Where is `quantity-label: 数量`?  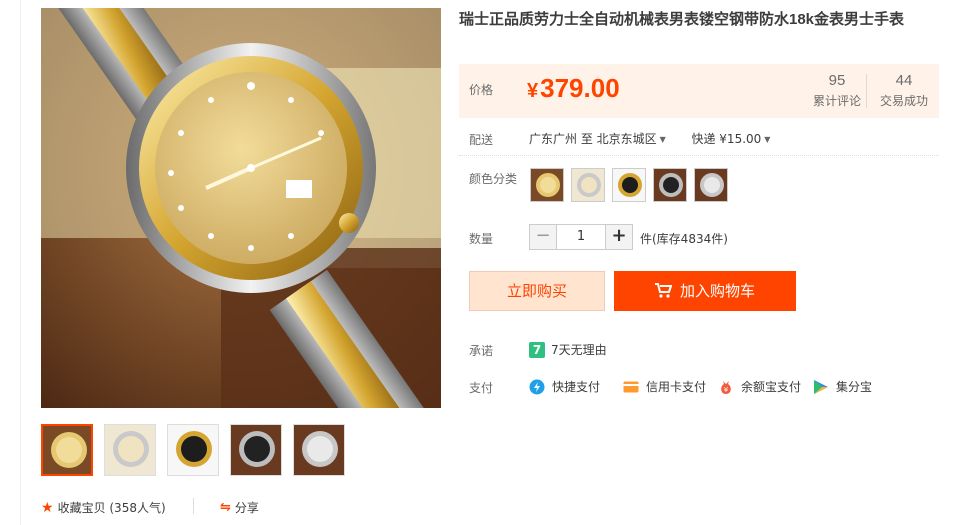
quantity-label: 数量 is located at coordinates (481, 239).